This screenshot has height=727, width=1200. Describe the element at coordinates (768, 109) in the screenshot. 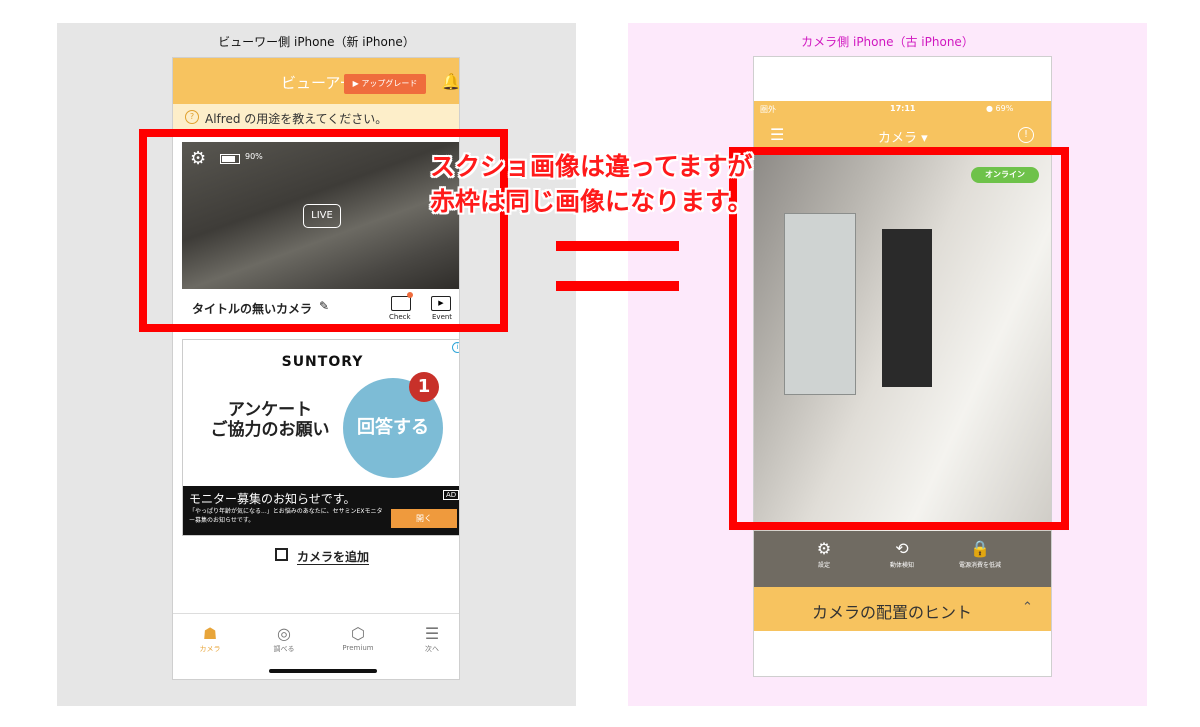

I see `carrier-status: 圏外` at that location.